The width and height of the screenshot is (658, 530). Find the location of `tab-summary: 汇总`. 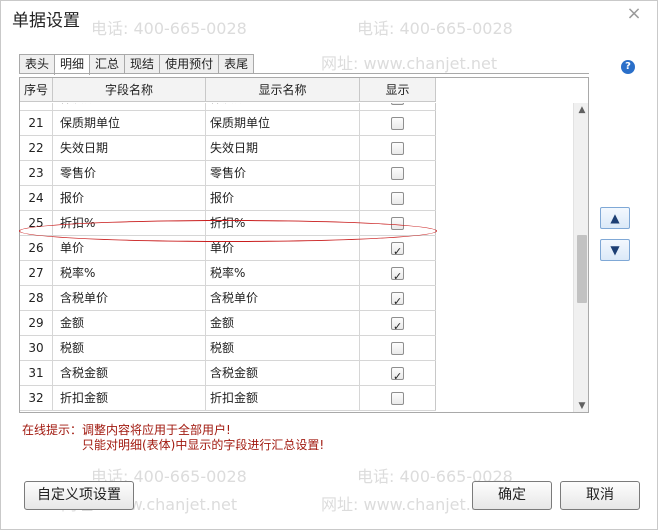

tab-summary: 汇总 is located at coordinates (107, 64).